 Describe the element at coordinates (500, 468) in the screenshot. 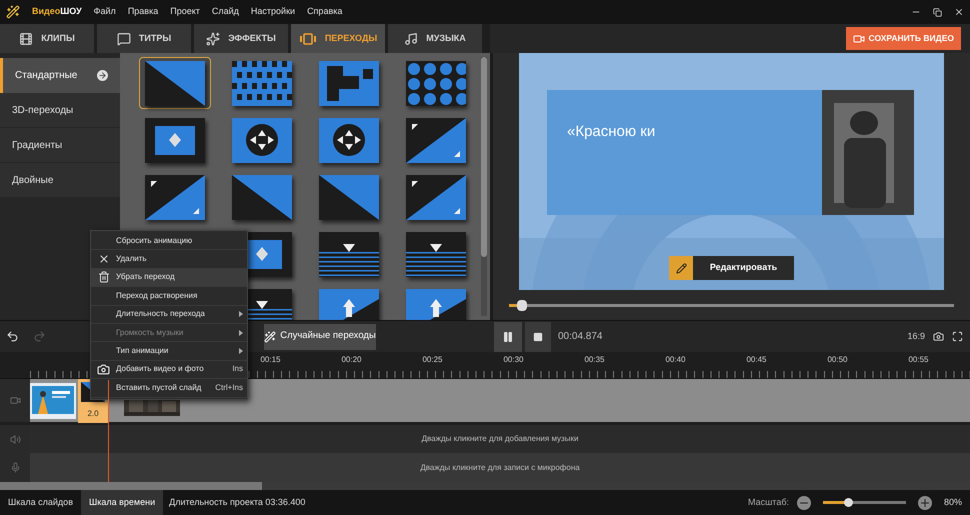

I see `microphone-track-hint: Дважды кликните для записи с микрофона` at that location.